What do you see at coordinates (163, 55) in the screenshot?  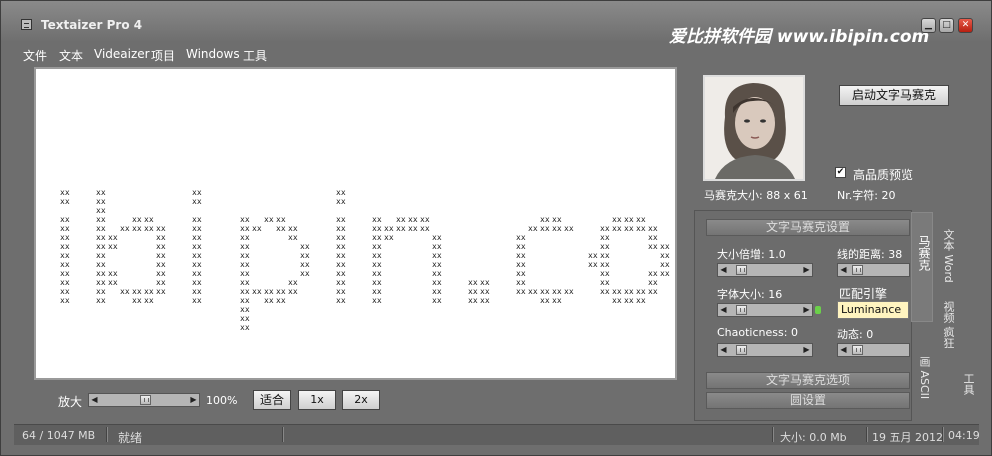 I see `menu-project: 项目` at bounding box center [163, 55].